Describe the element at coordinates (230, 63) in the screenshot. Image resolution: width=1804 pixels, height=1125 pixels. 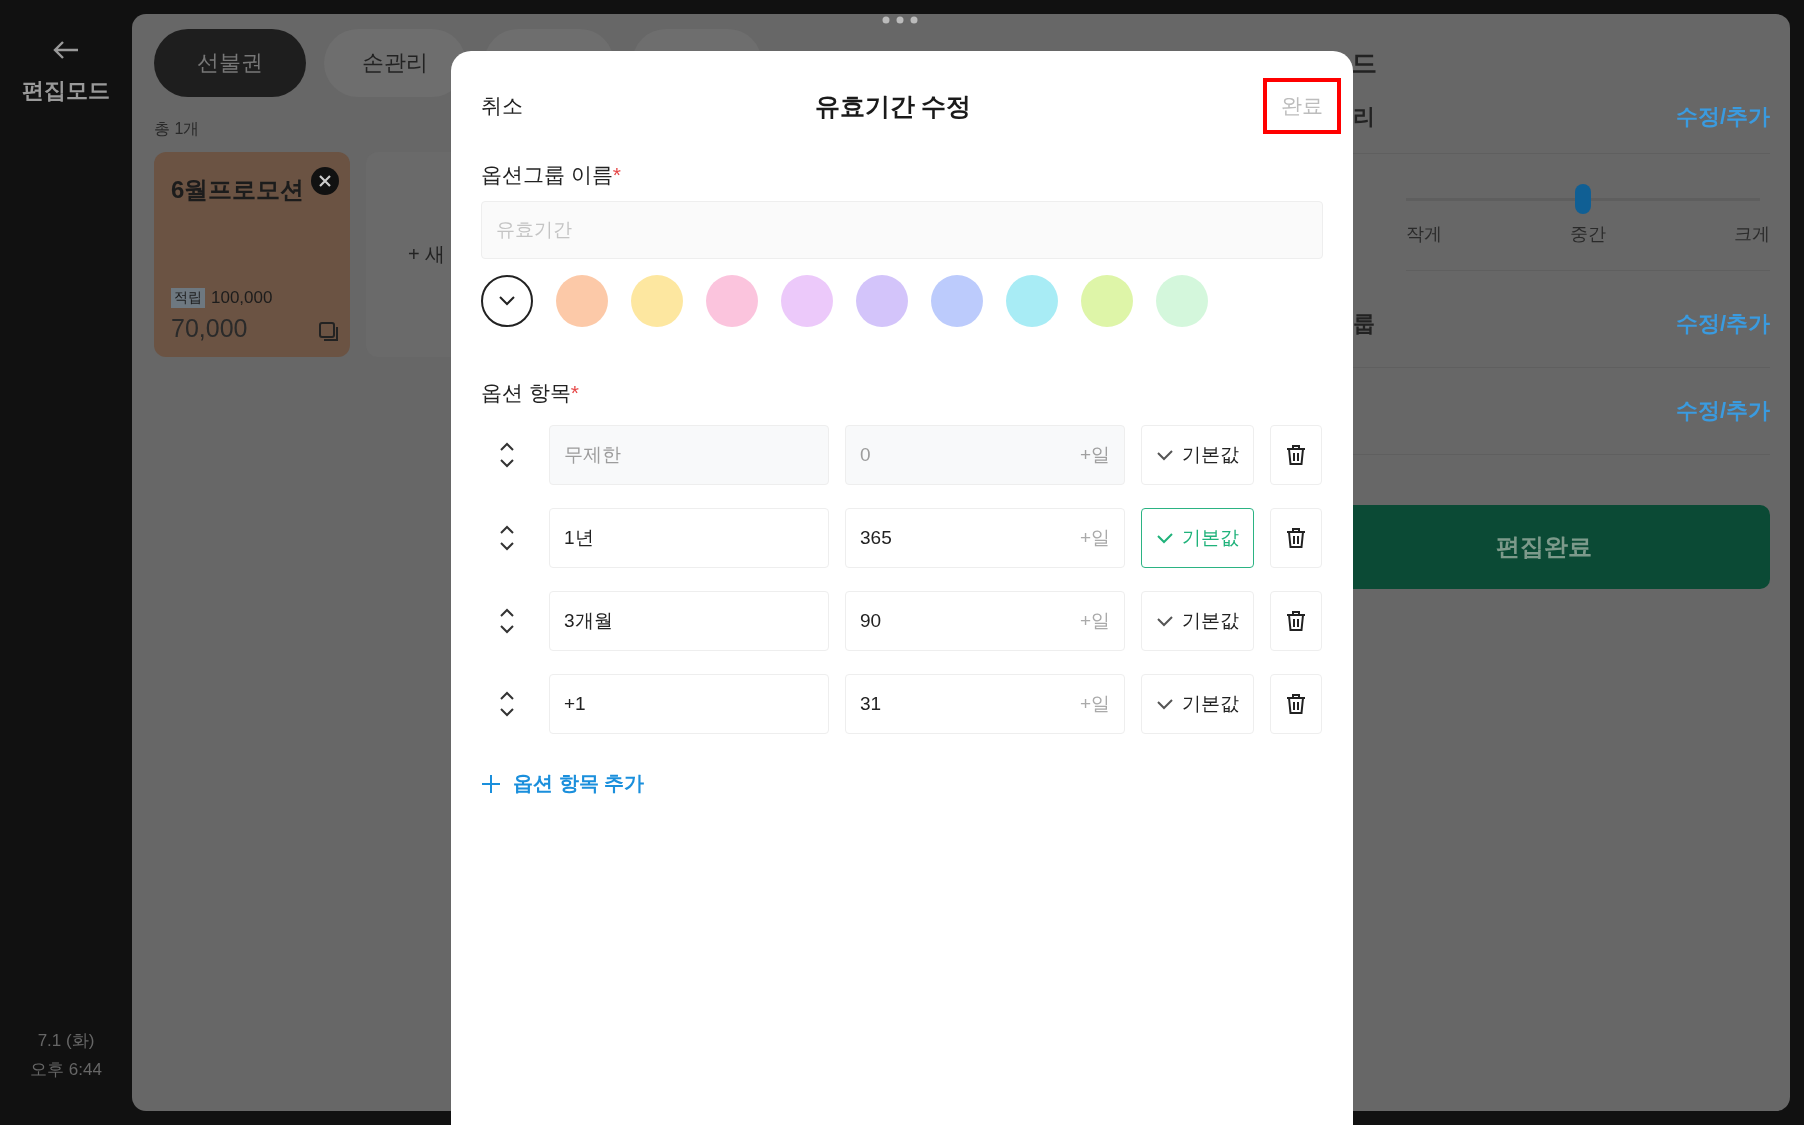
I see `category-tab: 선불권` at that location.